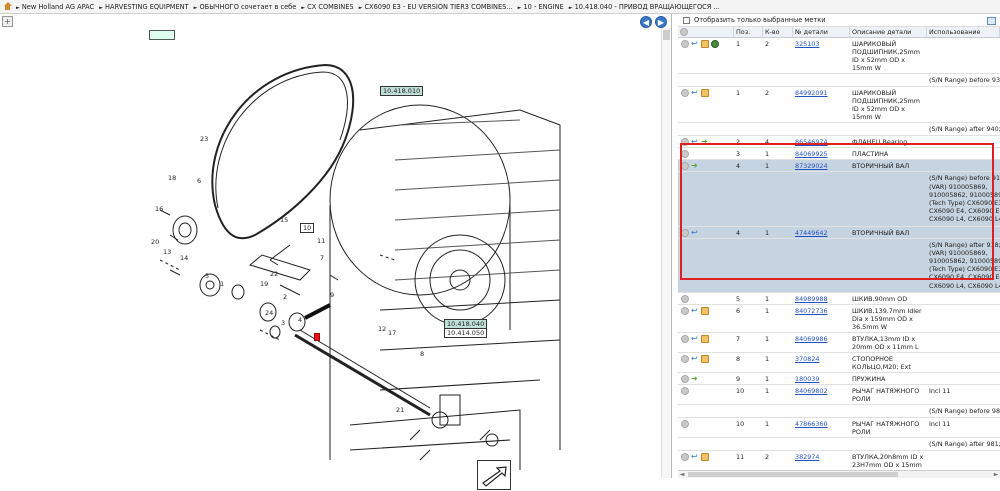 Image resolution: width=1000 pixels, height=491 pixels. I want to click on part-number-cell: 86546974, so click(821, 141).